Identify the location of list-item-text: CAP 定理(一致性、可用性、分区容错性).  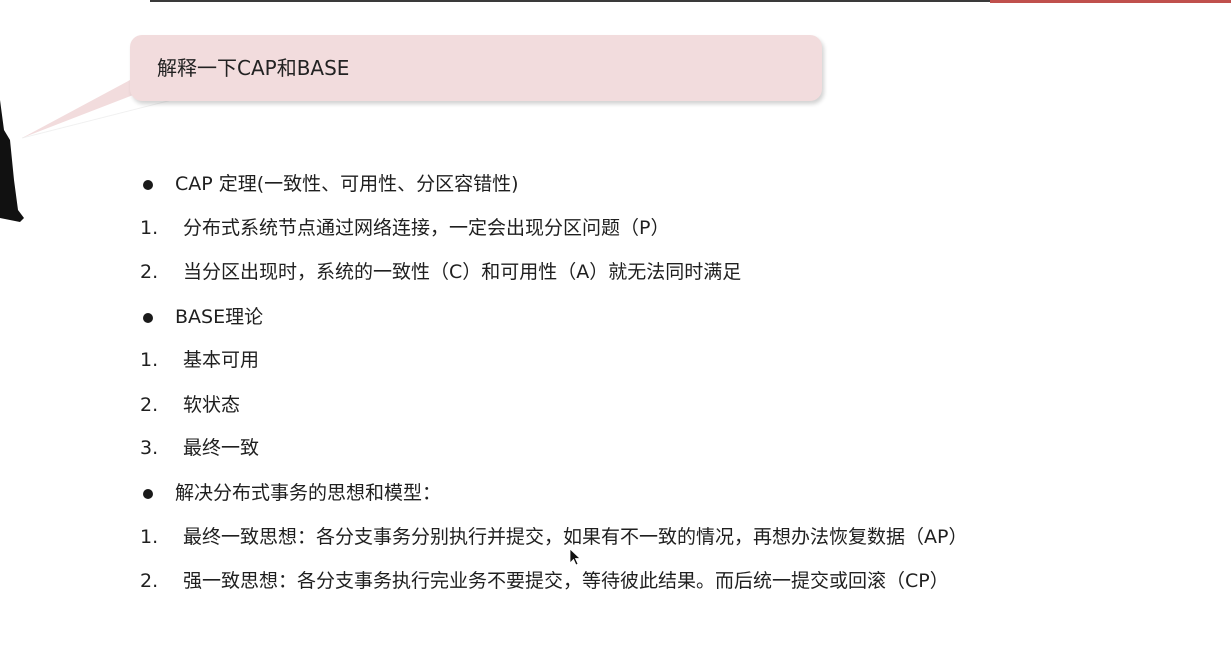
(347, 184).